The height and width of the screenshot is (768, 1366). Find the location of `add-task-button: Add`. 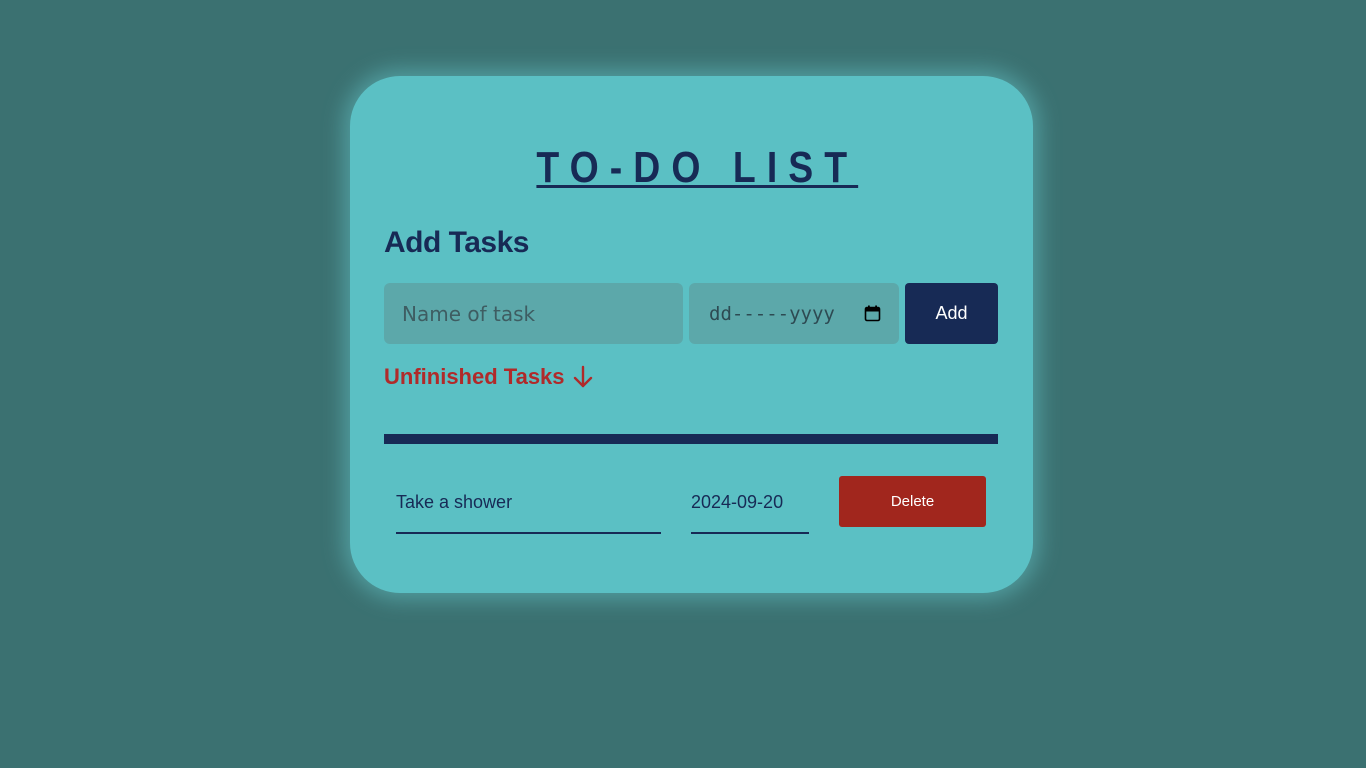

add-task-button: Add is located at coordinates (951, 313).